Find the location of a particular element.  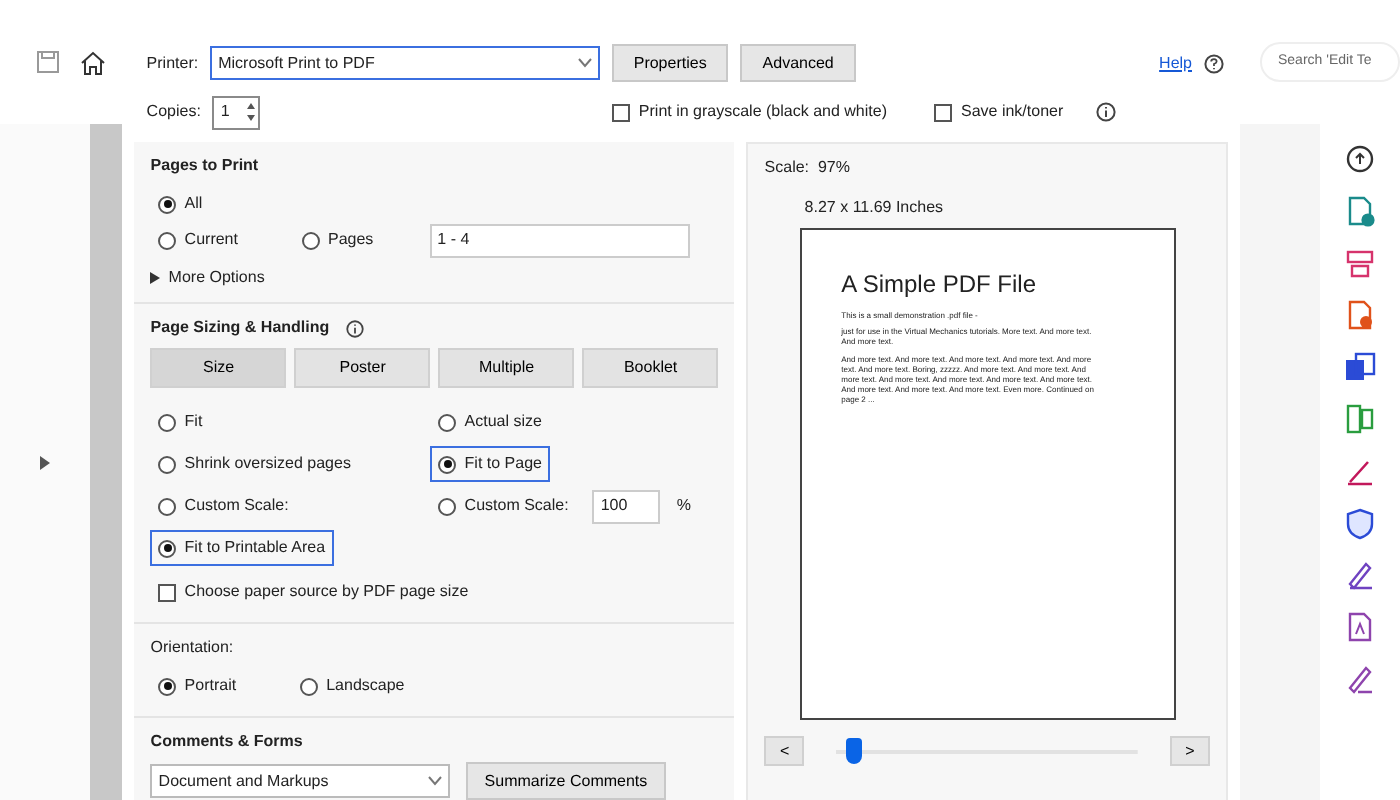

tab: Booklet is located at coordinates (650, 368).